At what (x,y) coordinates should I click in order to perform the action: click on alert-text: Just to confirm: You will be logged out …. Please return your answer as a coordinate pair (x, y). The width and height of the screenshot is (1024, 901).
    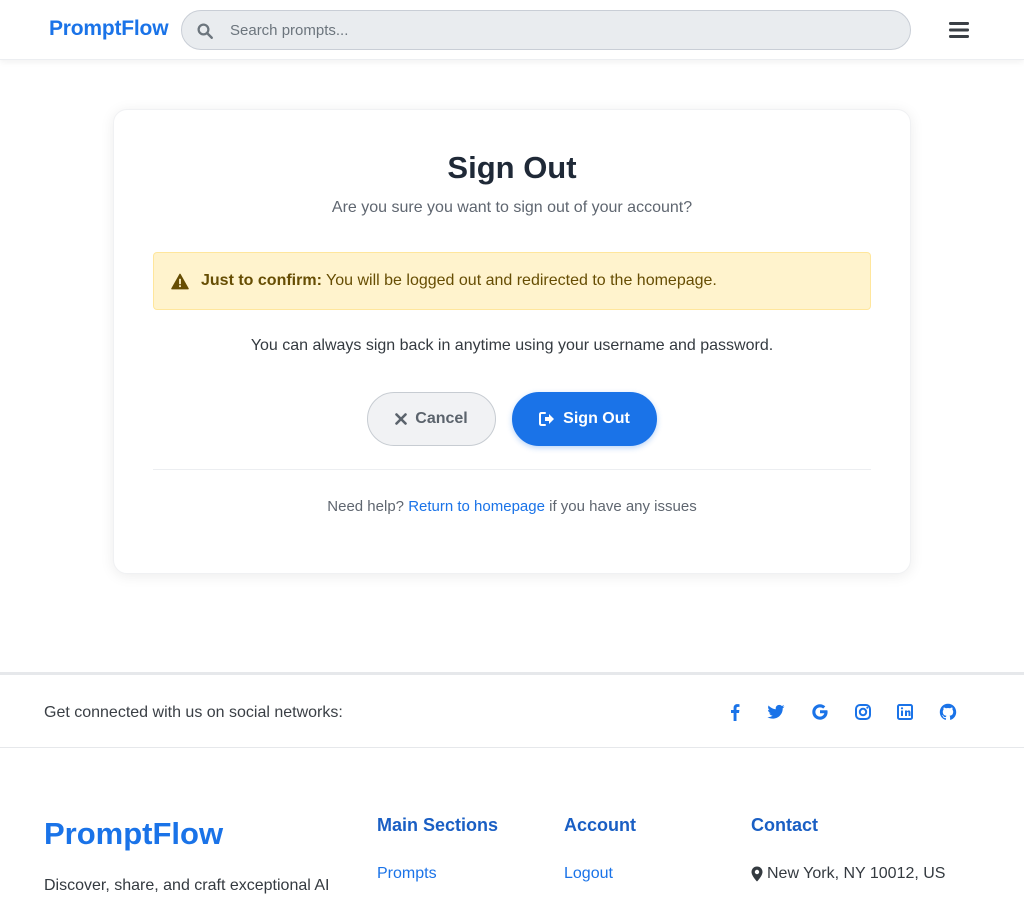
    Looking at the image, I should click on (459, 281).